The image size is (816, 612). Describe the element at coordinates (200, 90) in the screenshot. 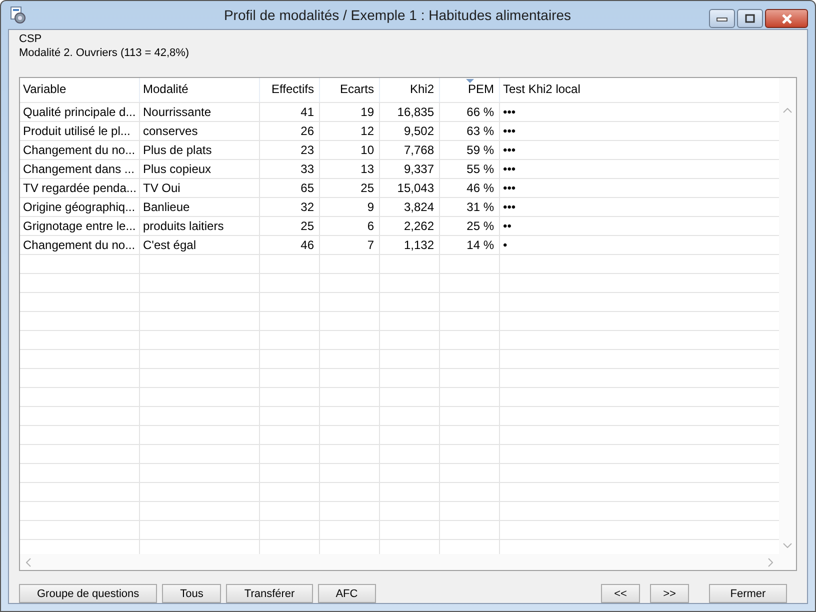

I see `column-header: Modalité` at that location.